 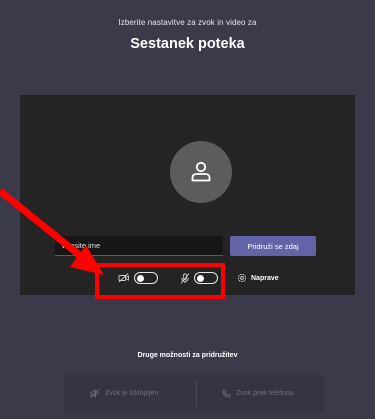 I want to click on other-options-title: Druge možnosti za pridružitev, so click(x=187, y=355).